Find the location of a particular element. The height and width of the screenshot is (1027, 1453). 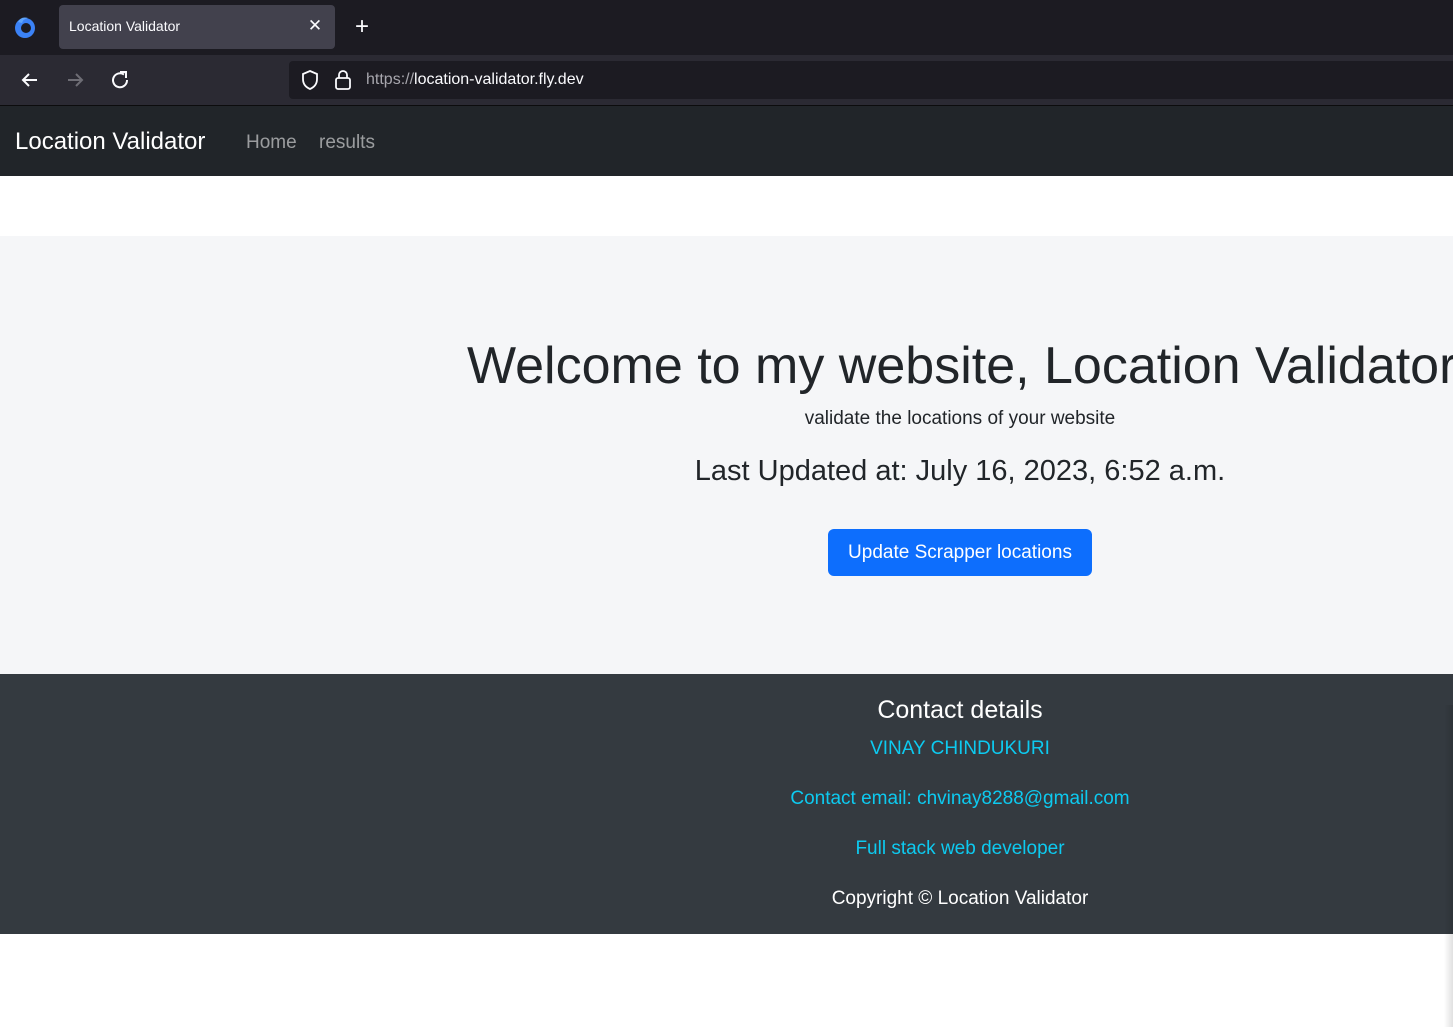

browser-toolbar: https://location-validator.fly.dev is located at coordinates (726, 80).